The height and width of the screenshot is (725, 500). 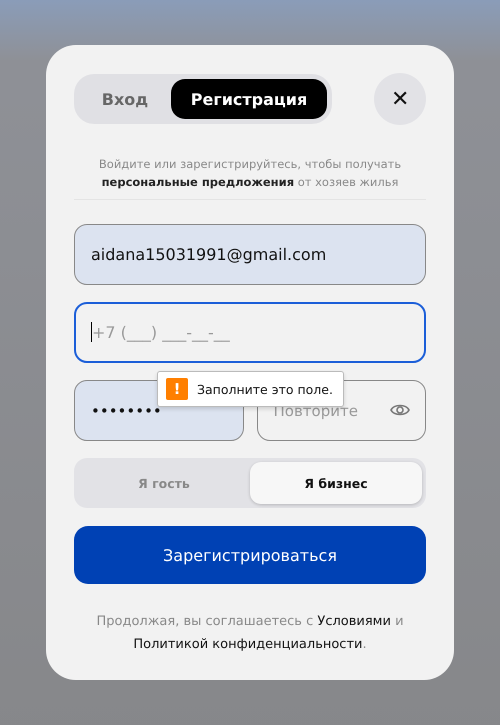 I want to click on register-button: Зарегистрироваться, so click(x=250, y=555).